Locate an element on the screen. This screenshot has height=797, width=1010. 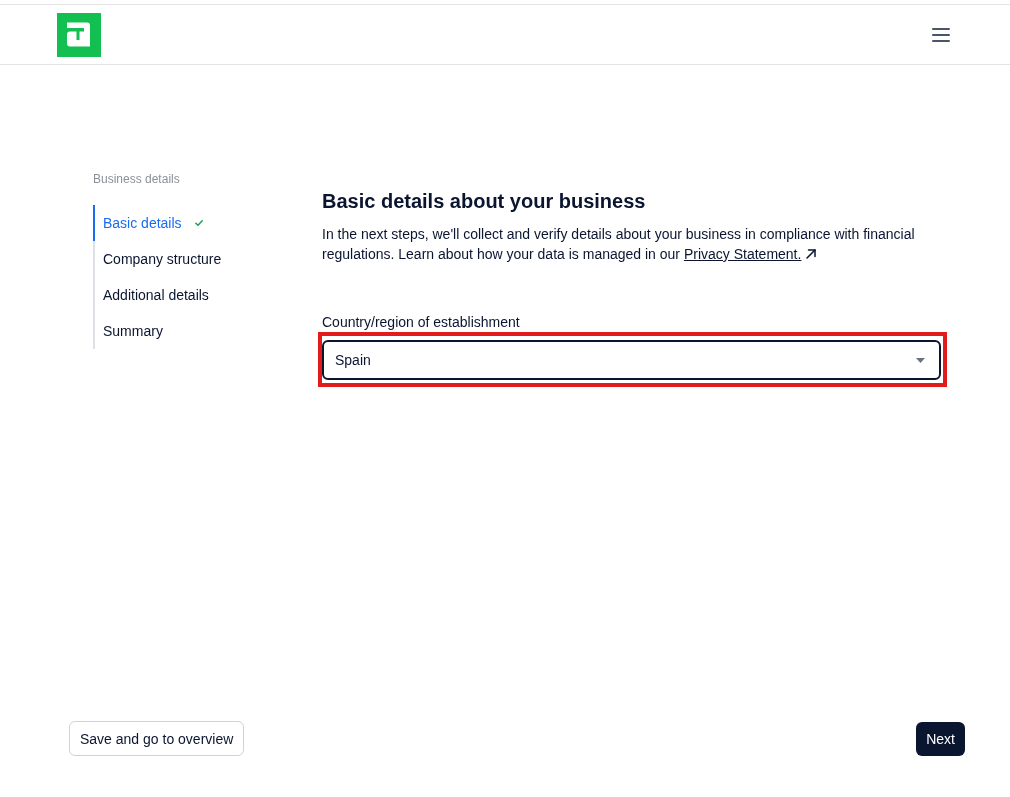
country-select: Spain is located at coordinates (631, 360).